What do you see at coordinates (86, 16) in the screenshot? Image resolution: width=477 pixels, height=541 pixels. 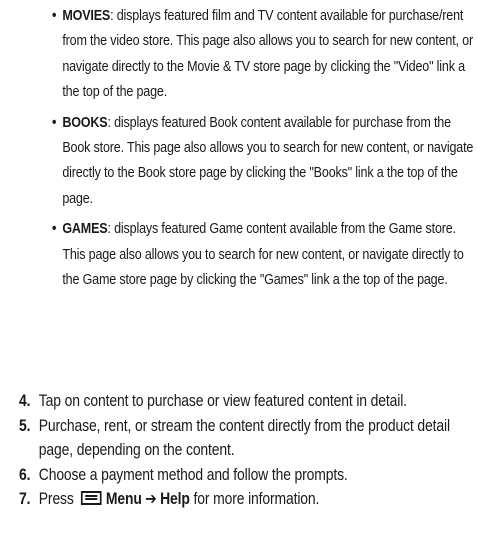 I see `bullet-term: MOVIES` at bounding box center [86, 16].